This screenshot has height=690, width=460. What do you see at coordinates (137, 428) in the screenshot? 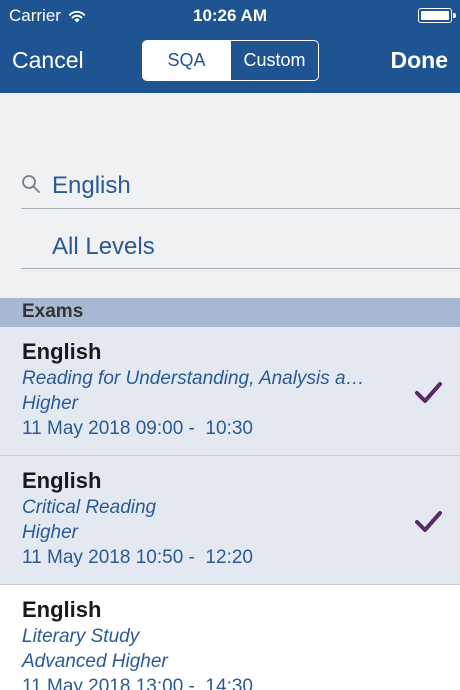
I see `exam-time: 11 May 2018 09:00 - 10:30` at bounding box center [137, 428].